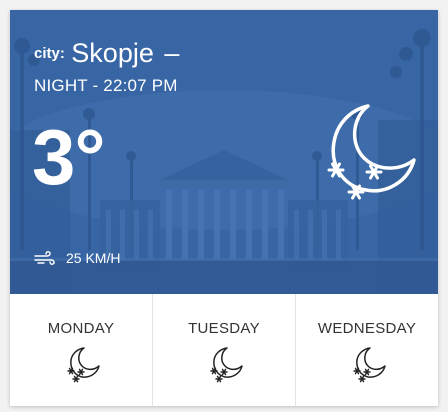 The width and height of the screenshot is (448, 412). I want to click on city-label: city:, so click(49, 53).